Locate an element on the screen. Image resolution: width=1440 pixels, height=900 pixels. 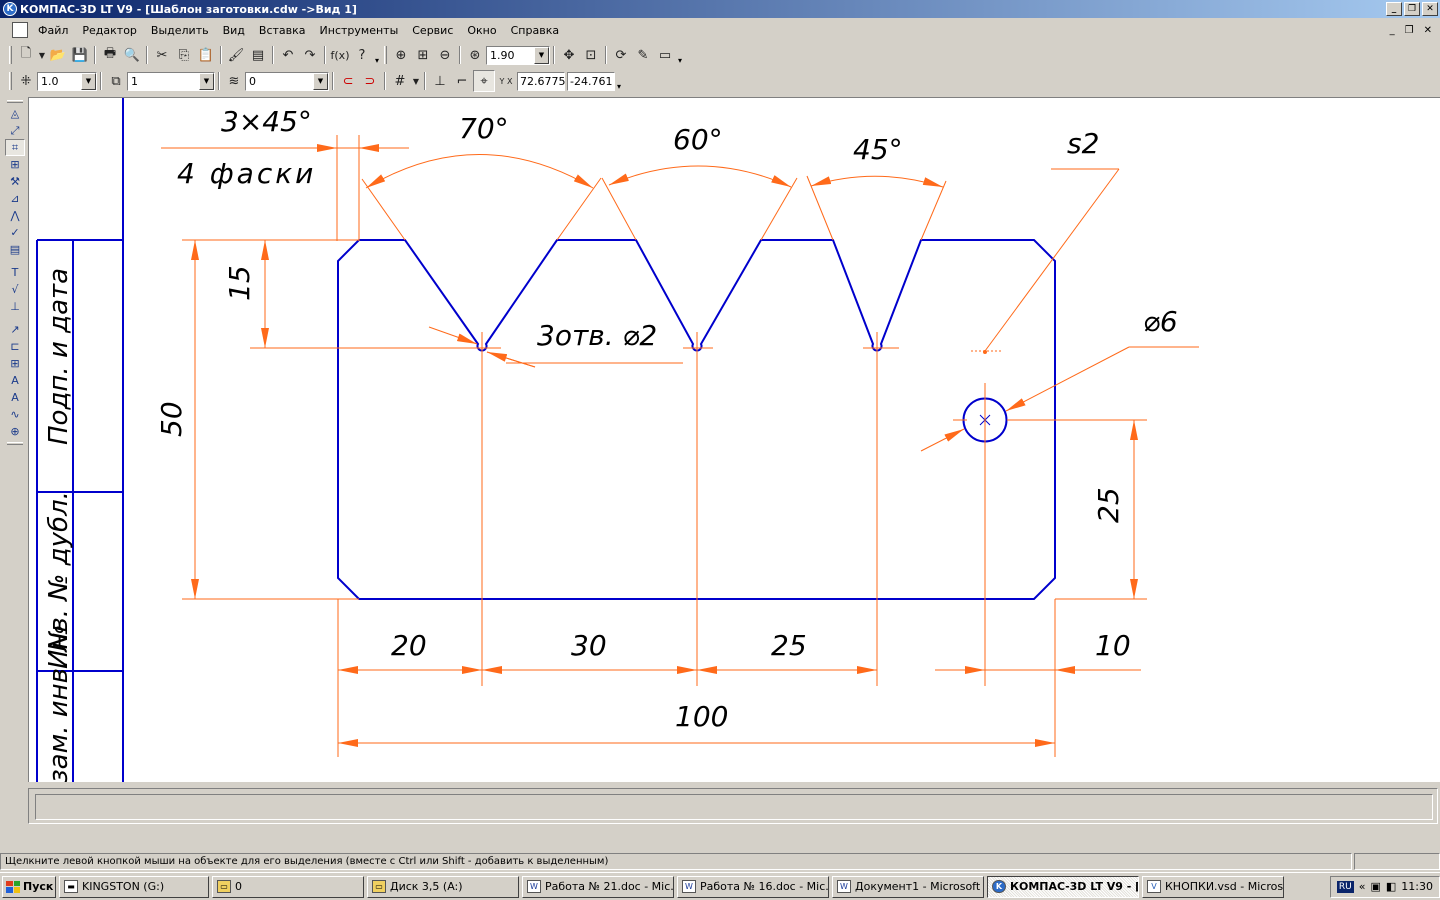
undo-icon: ↶ is located at coordinates (288, 55).